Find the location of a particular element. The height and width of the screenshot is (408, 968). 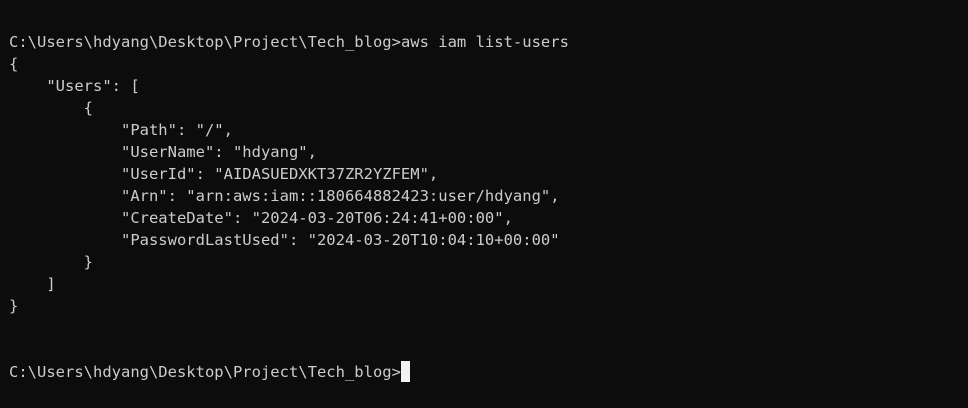

output-line: "UserId": "AIDASUEDXKT37ZR2YZFEM", is located at coordinates (224, 174).